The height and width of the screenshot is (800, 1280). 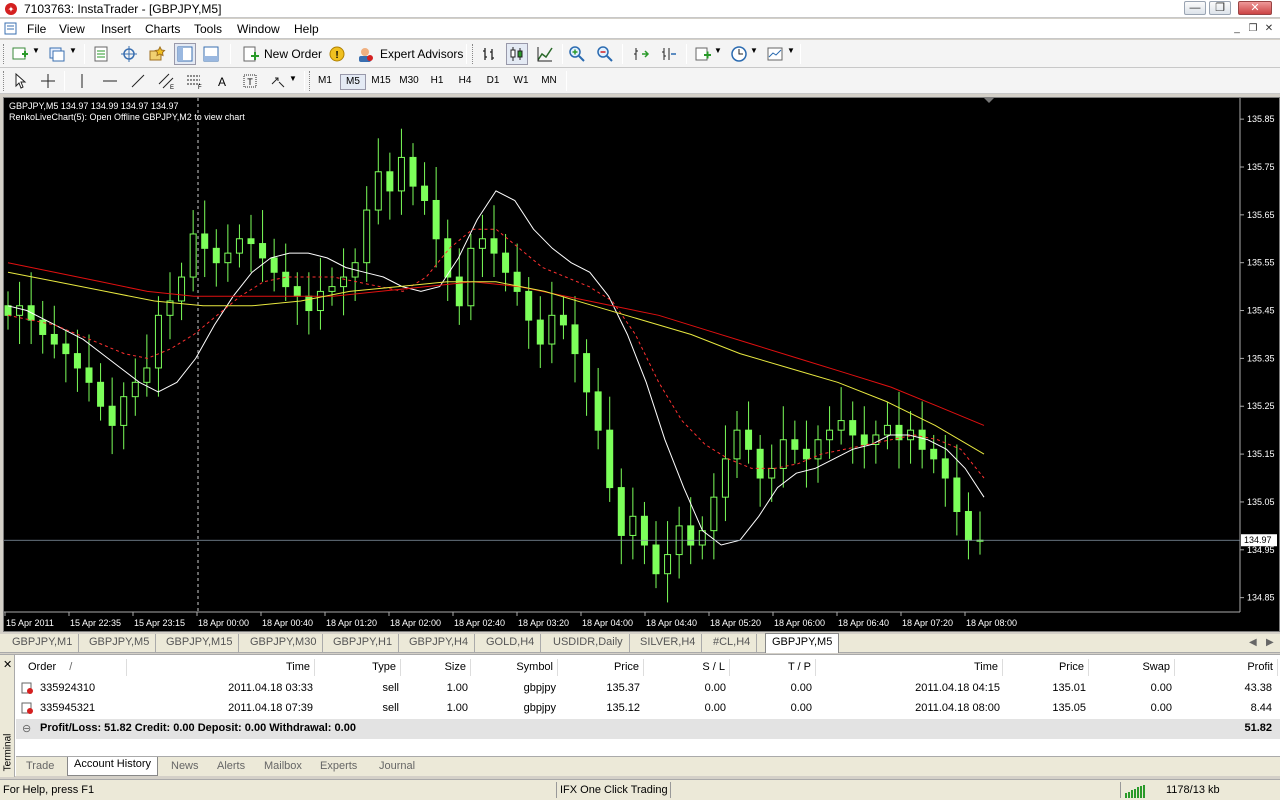 I want to click on alert-icon: !, so click(x=337, y=54).